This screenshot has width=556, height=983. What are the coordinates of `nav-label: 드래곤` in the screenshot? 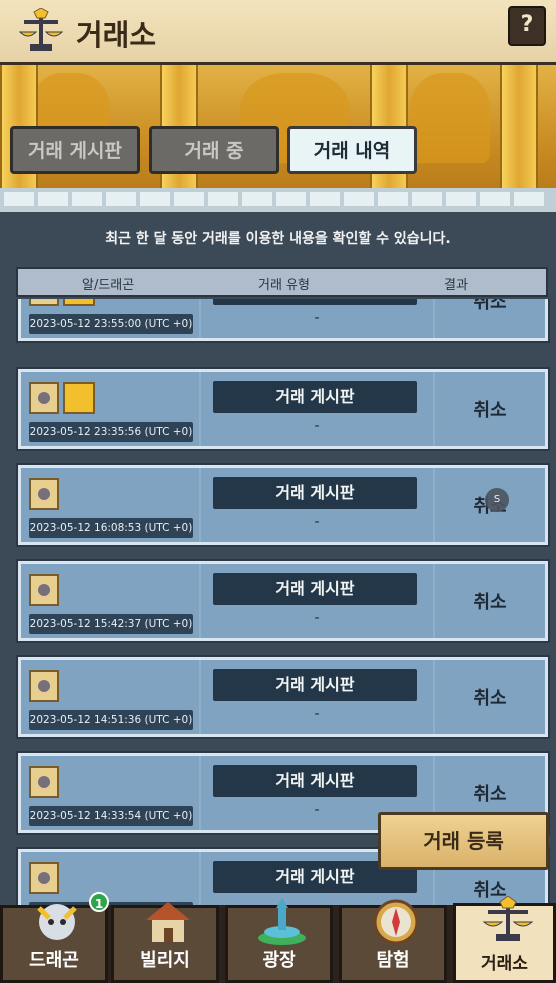 It's located at (54, 960).